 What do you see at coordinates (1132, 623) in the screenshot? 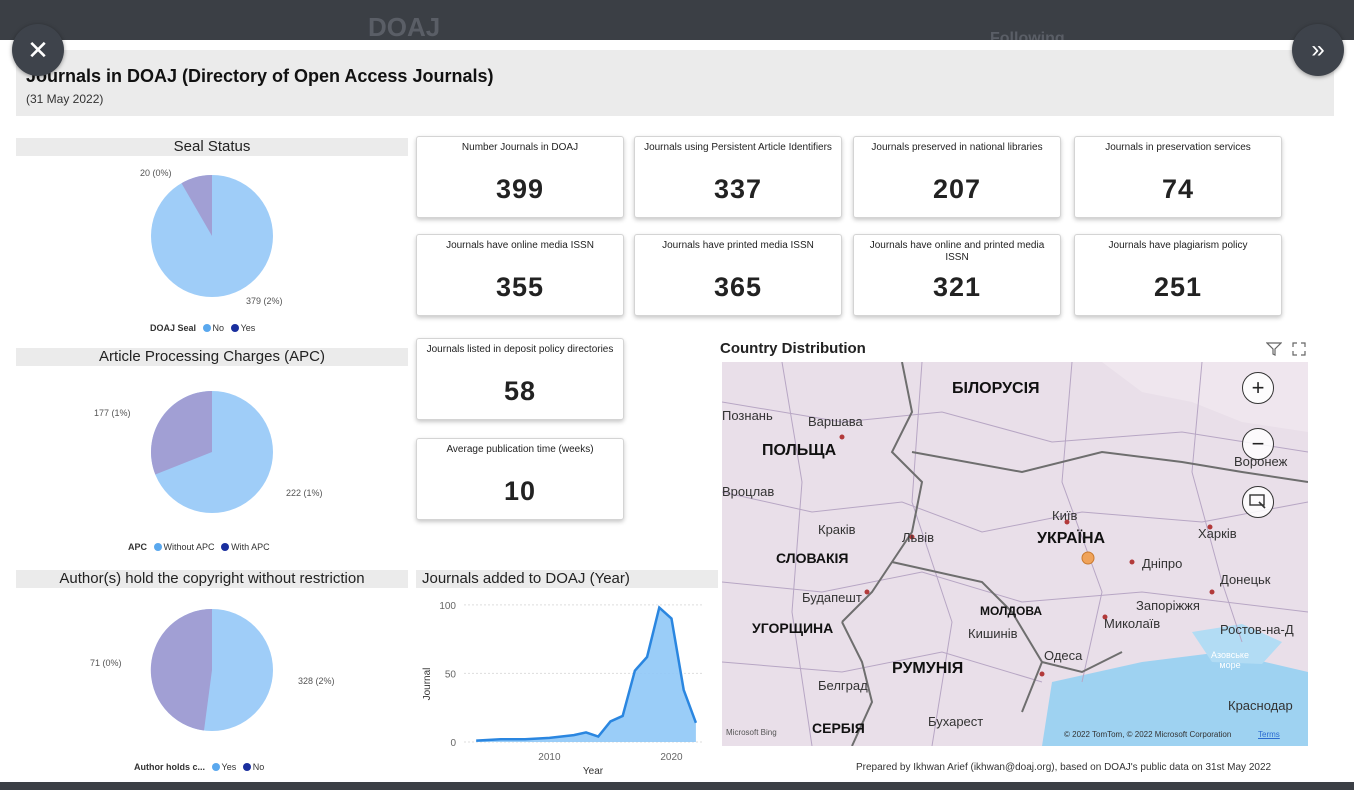
I see `map-label-city: Миколаїв` at bounding box center [1132, 623].